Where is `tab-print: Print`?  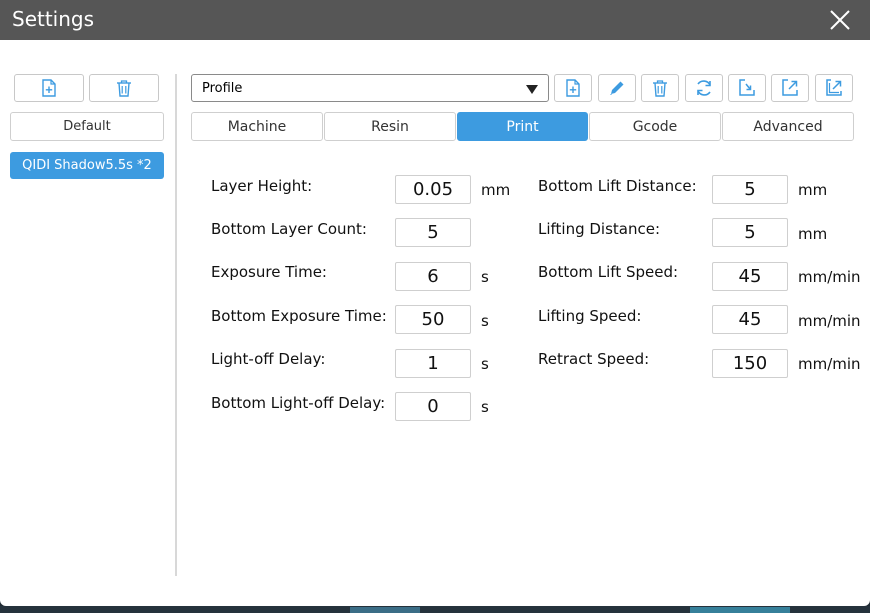 tab-print: Print is located at coordinates (522, 126).